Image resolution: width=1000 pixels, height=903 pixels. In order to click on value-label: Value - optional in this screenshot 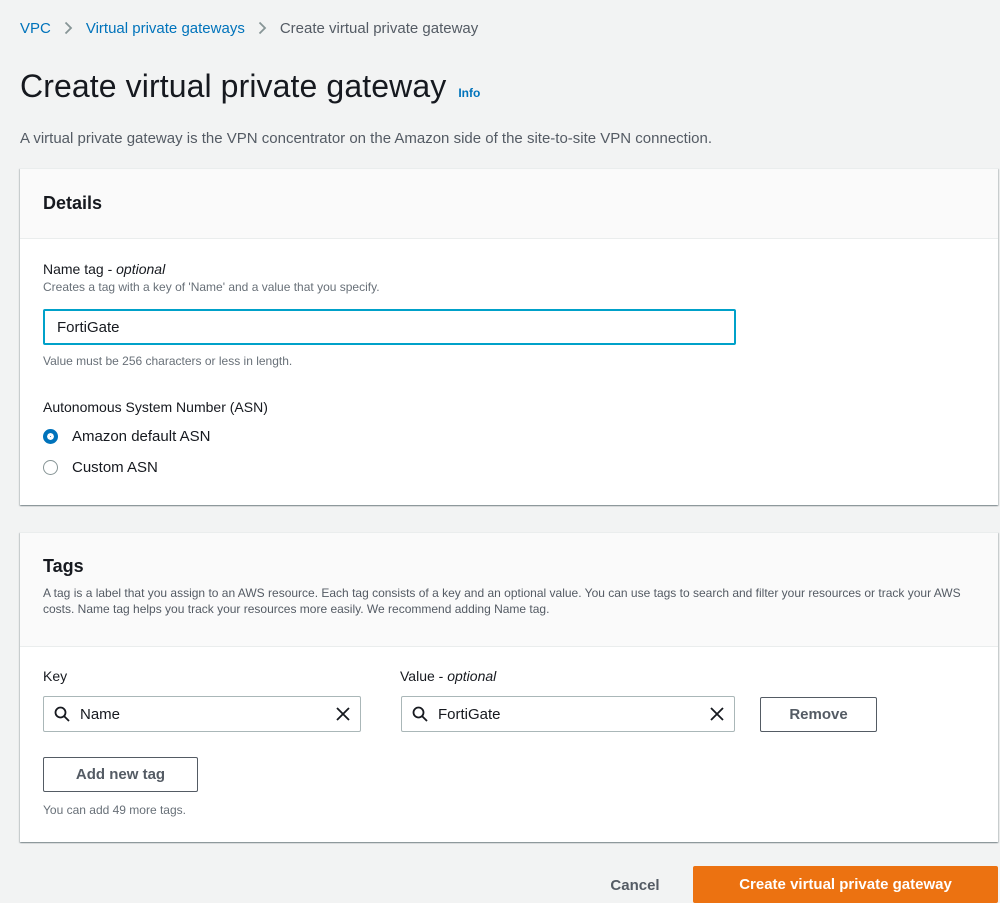, I will do `click(448, 676)`.